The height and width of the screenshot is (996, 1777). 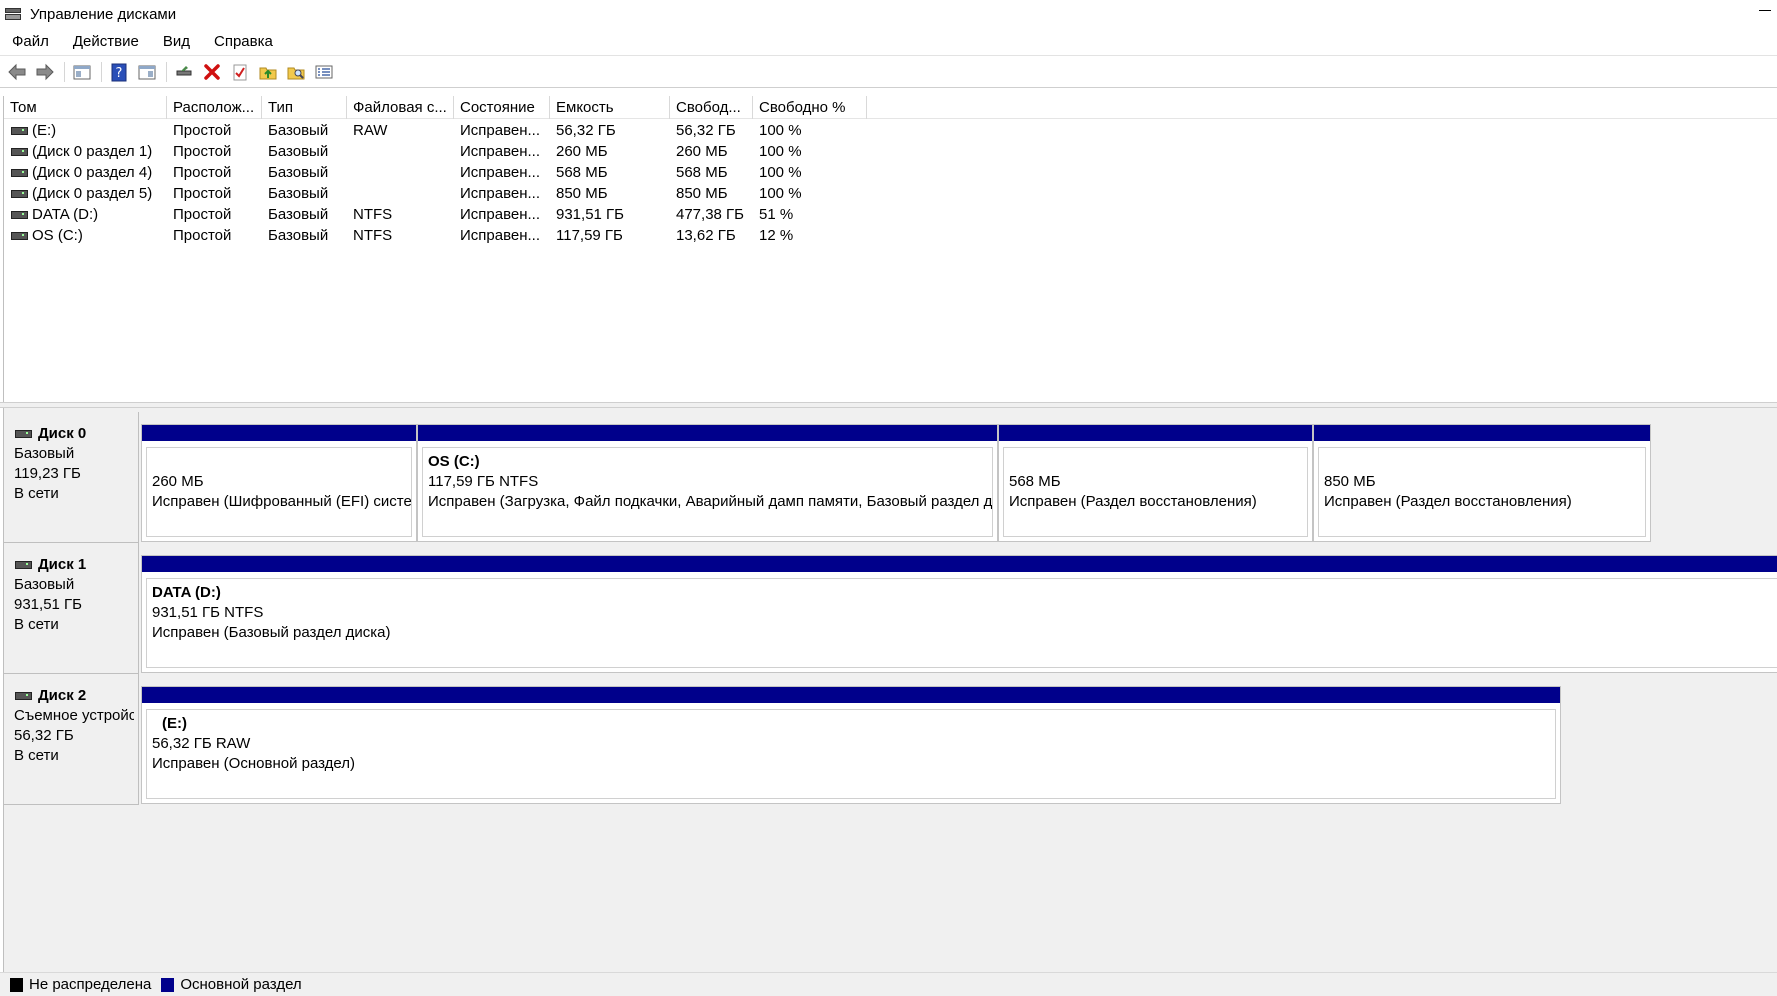 What do you see at coordinates (268, 72) in the screenshot?
I see `up-folder-icon` at bounding box center [268, 72].